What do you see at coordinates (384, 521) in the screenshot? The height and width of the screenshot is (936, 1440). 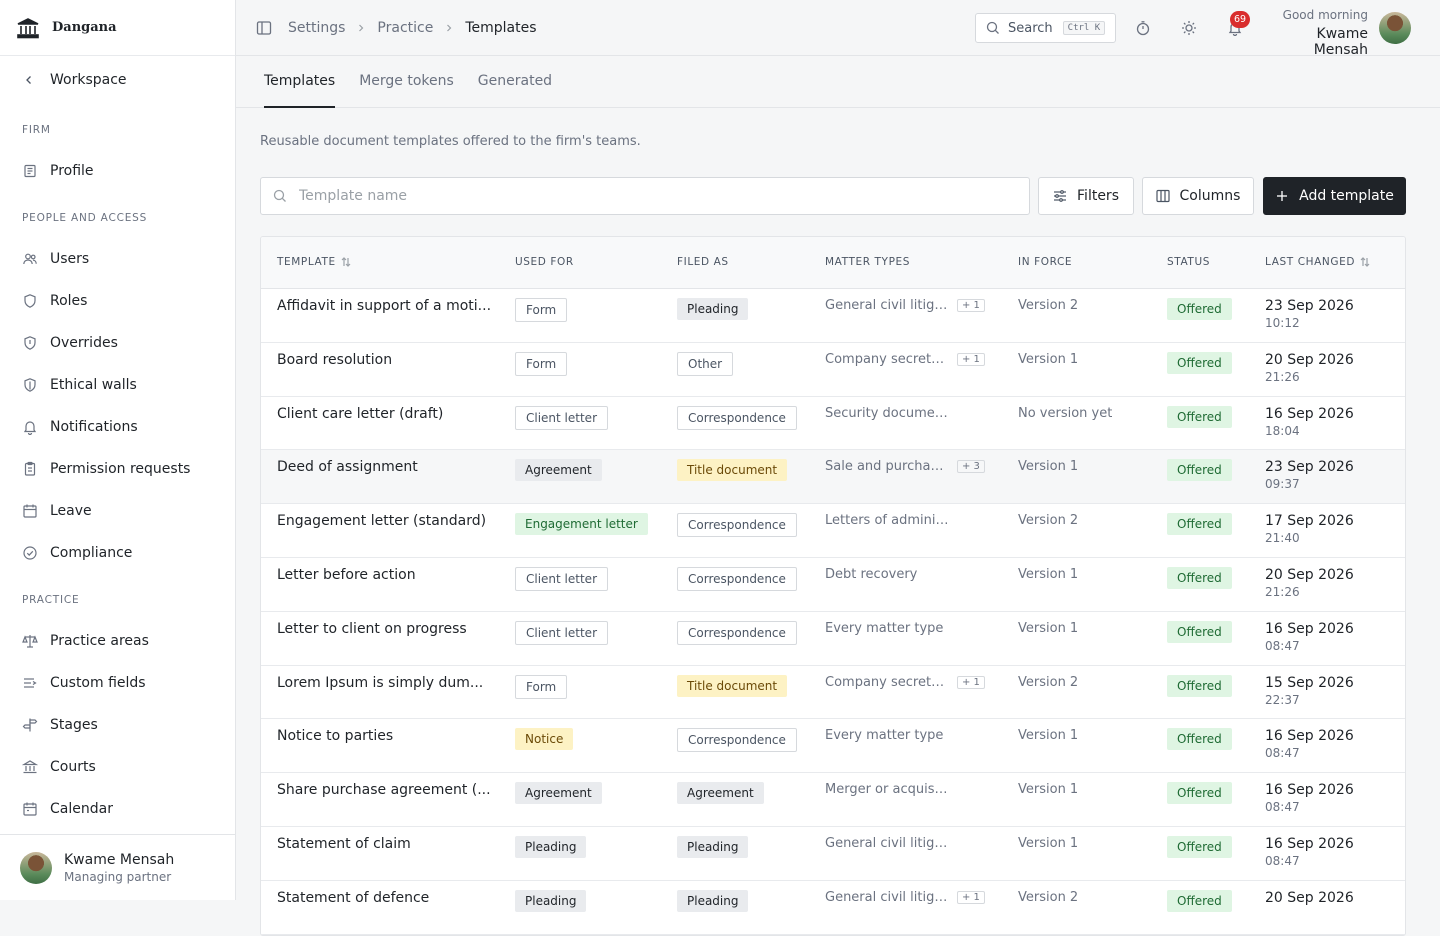 I see `template-name: Engagement letter (standard)` at bounding box center [384, 521].